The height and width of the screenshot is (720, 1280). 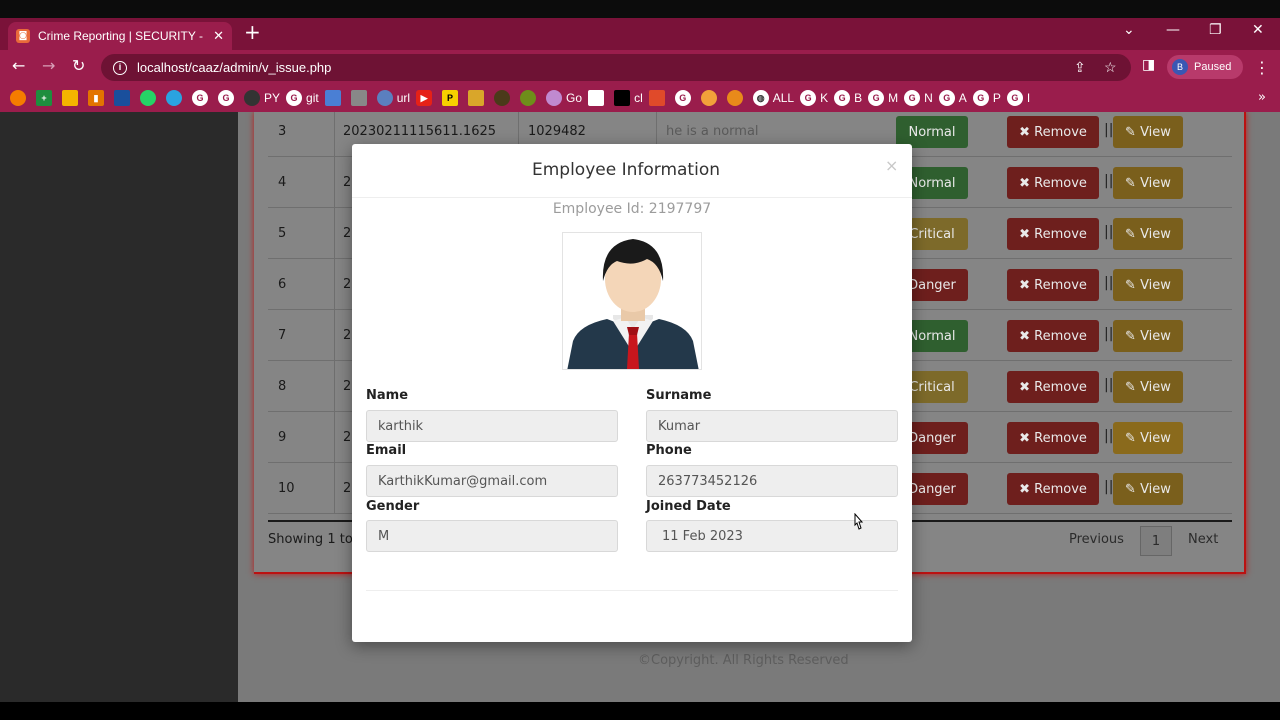 I want to click on minimize-icon: —, so click(x=1173, y=30).